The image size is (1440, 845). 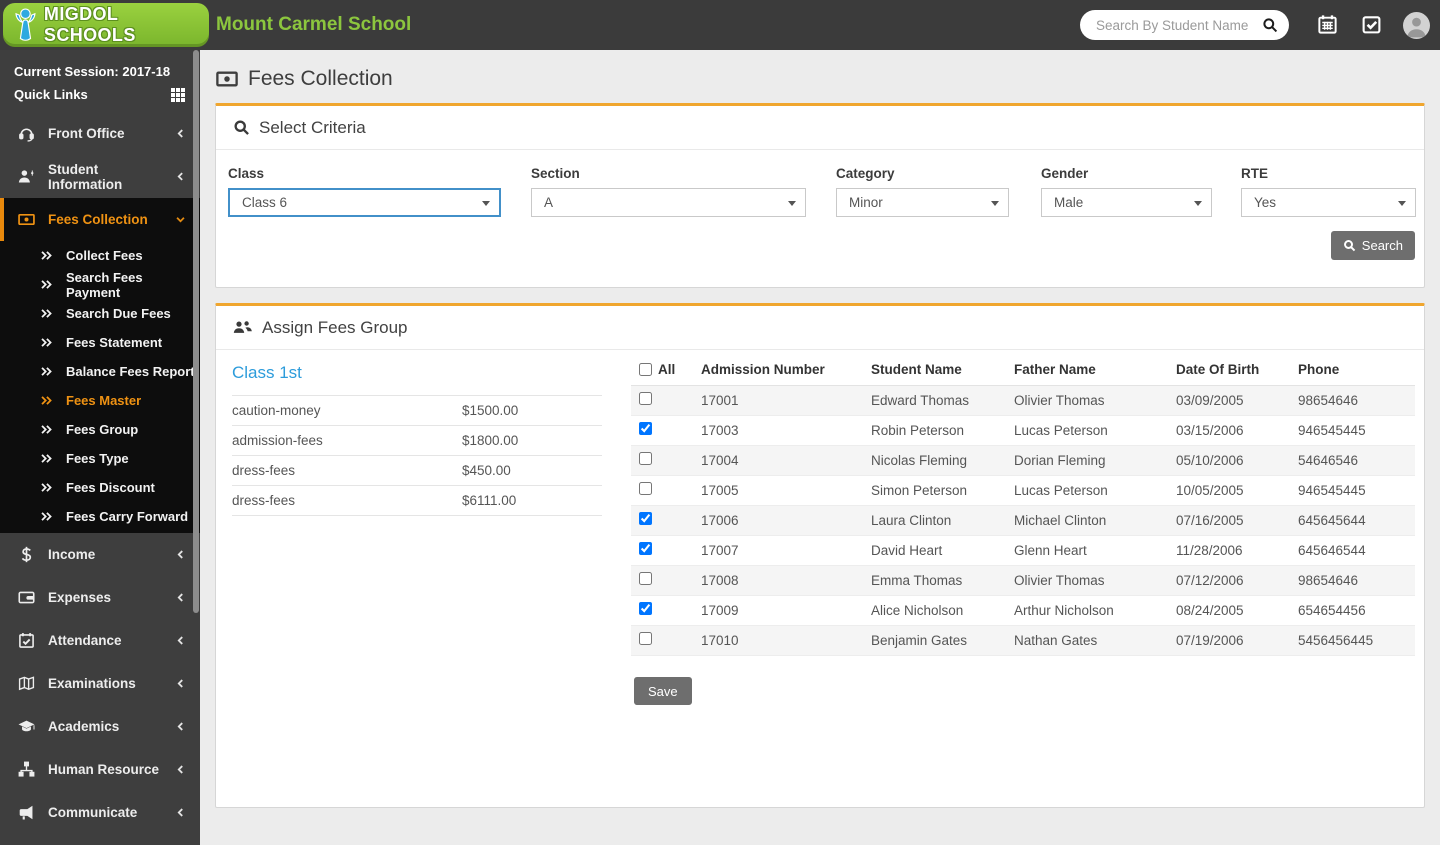 I want to click on sidebar-subitem-label: Fees Carry Forward, so click(x=127, y=516).